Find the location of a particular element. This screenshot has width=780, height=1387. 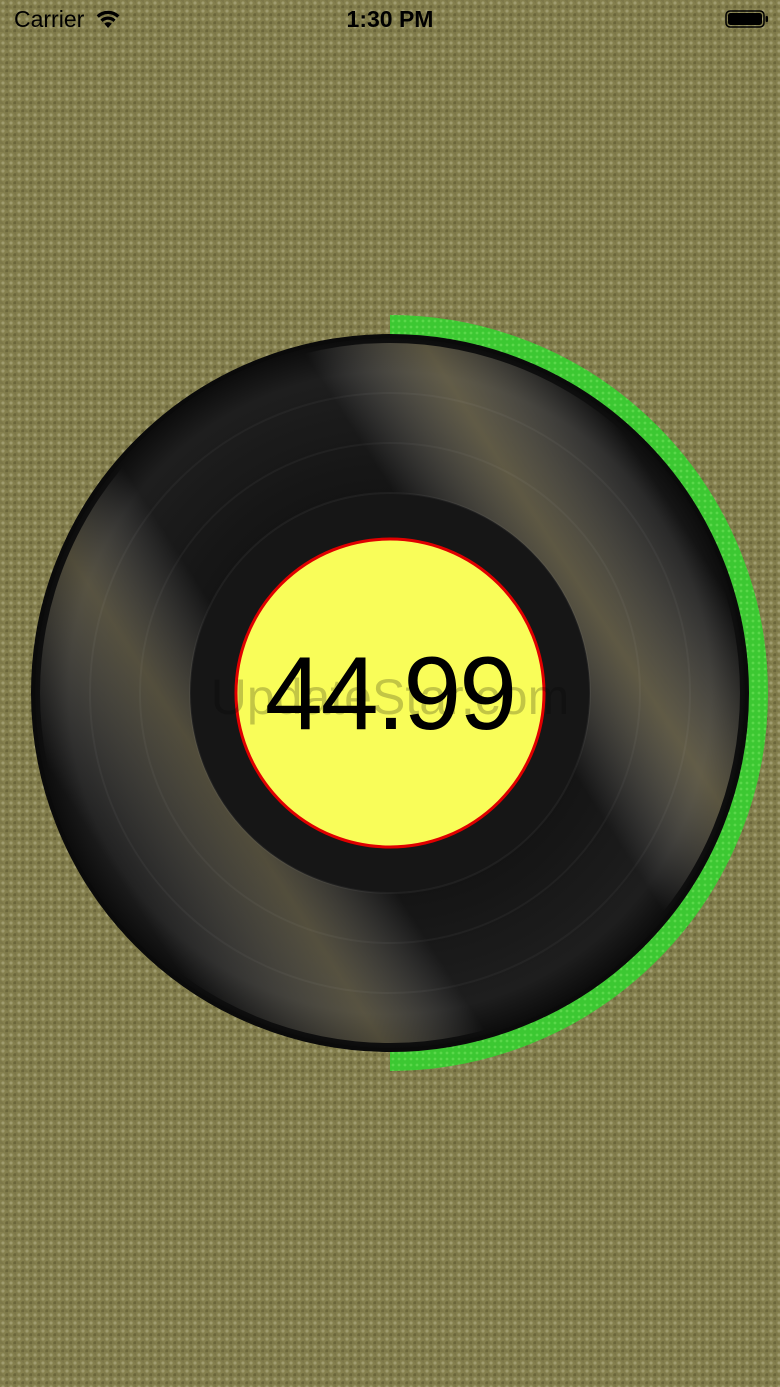

gauge-value: 44.99 is located at coordinates (390, 693).